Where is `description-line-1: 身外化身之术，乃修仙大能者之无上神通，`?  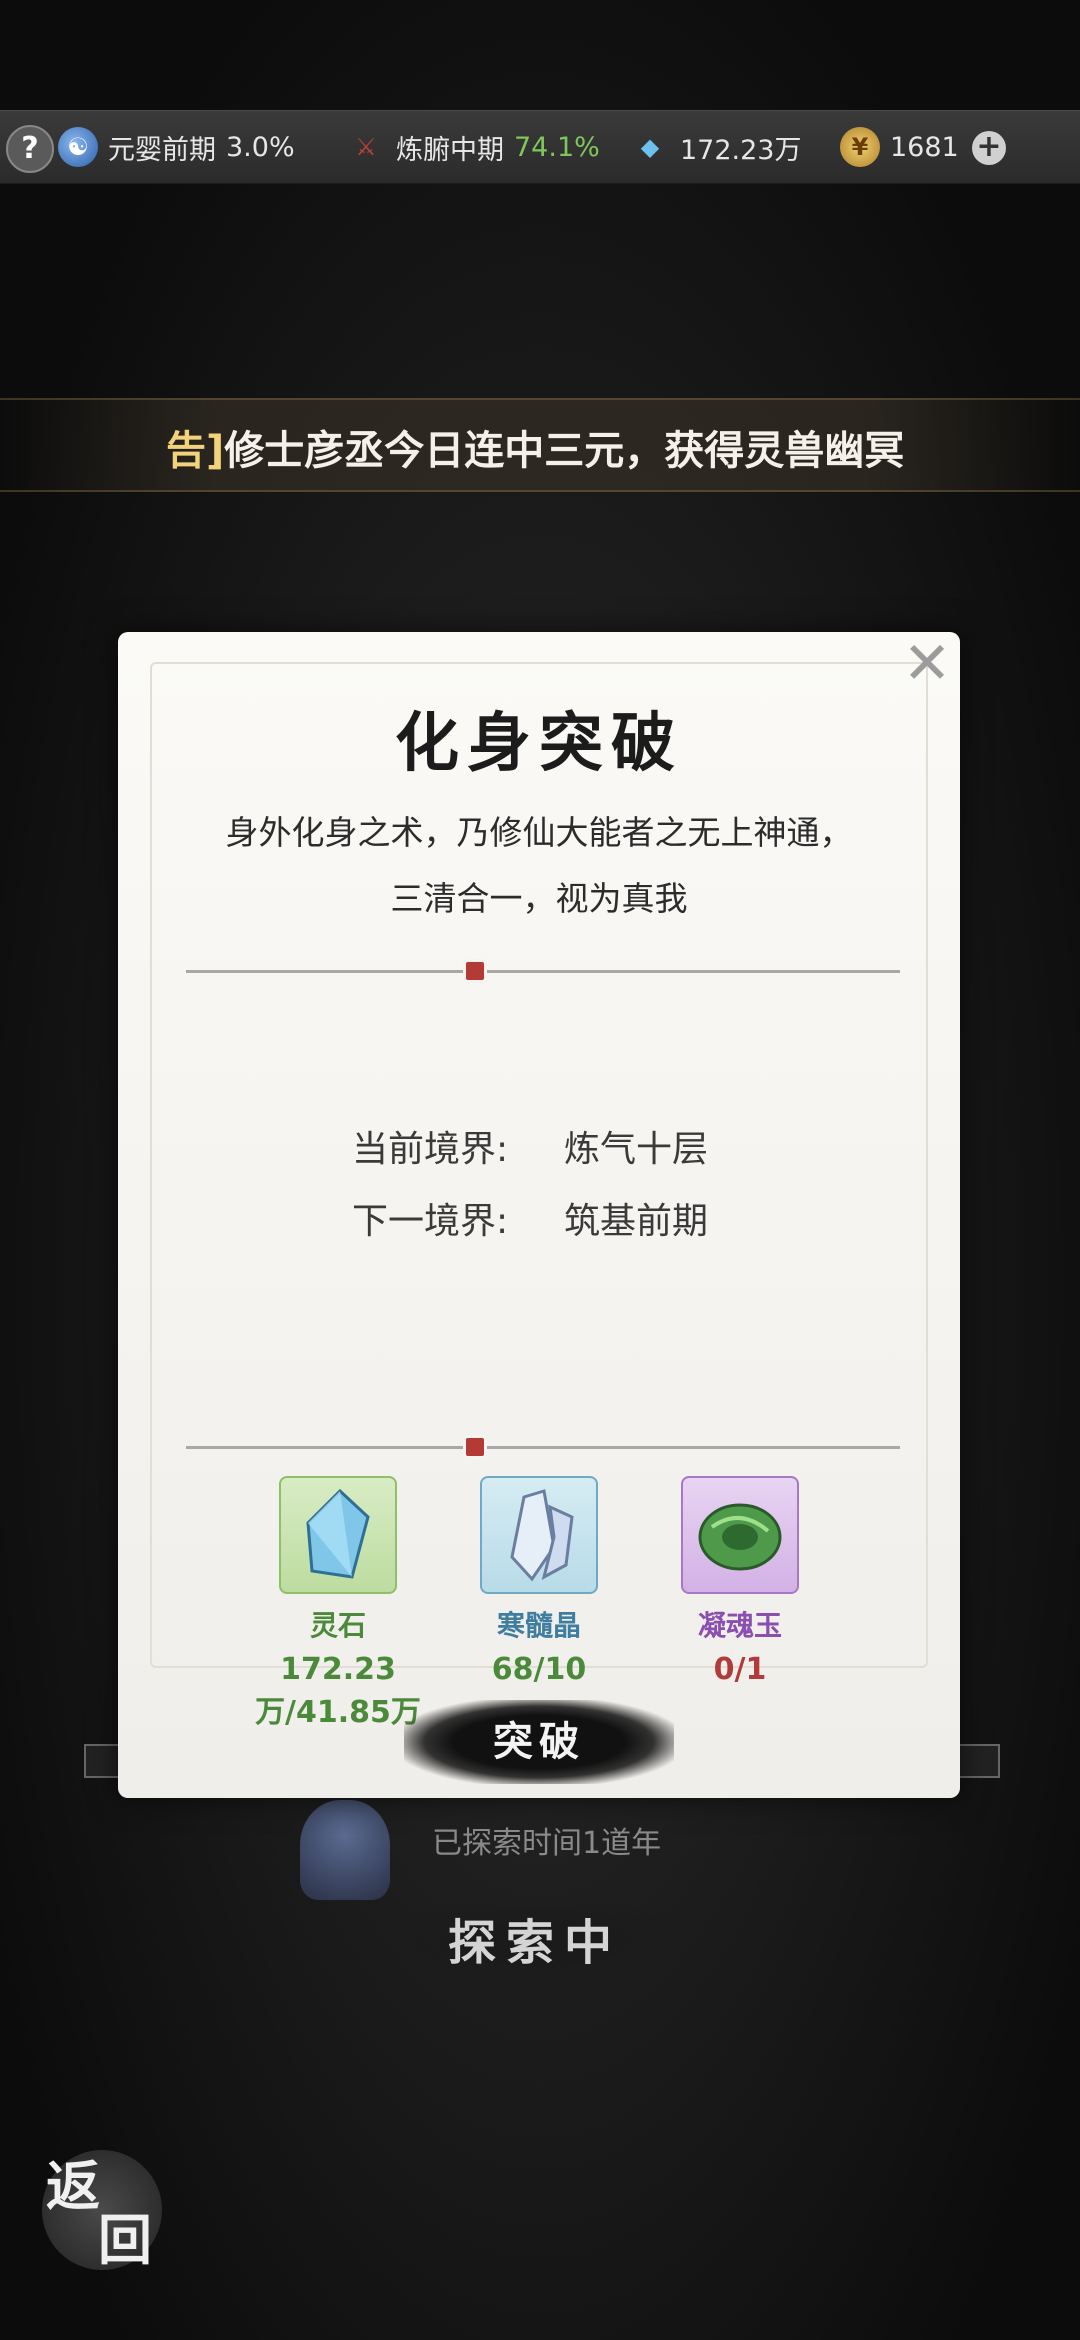
description-line-1: 身外化身之术，乃修仙大能者之无上神通， is located at coordinates (539, 832).